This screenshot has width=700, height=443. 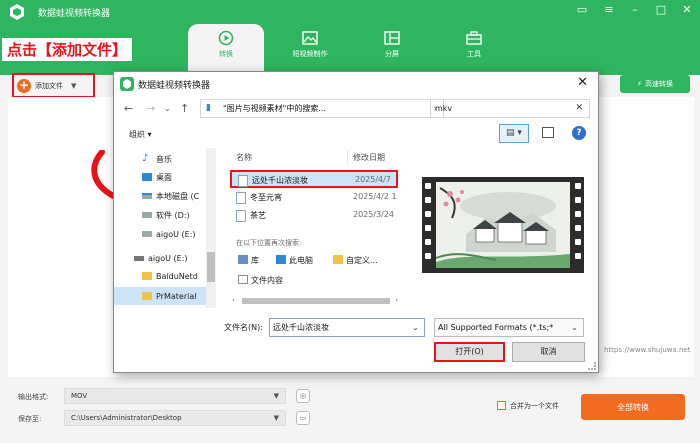 I want to click on tree-scrollbar, so click(x=211, y=228).